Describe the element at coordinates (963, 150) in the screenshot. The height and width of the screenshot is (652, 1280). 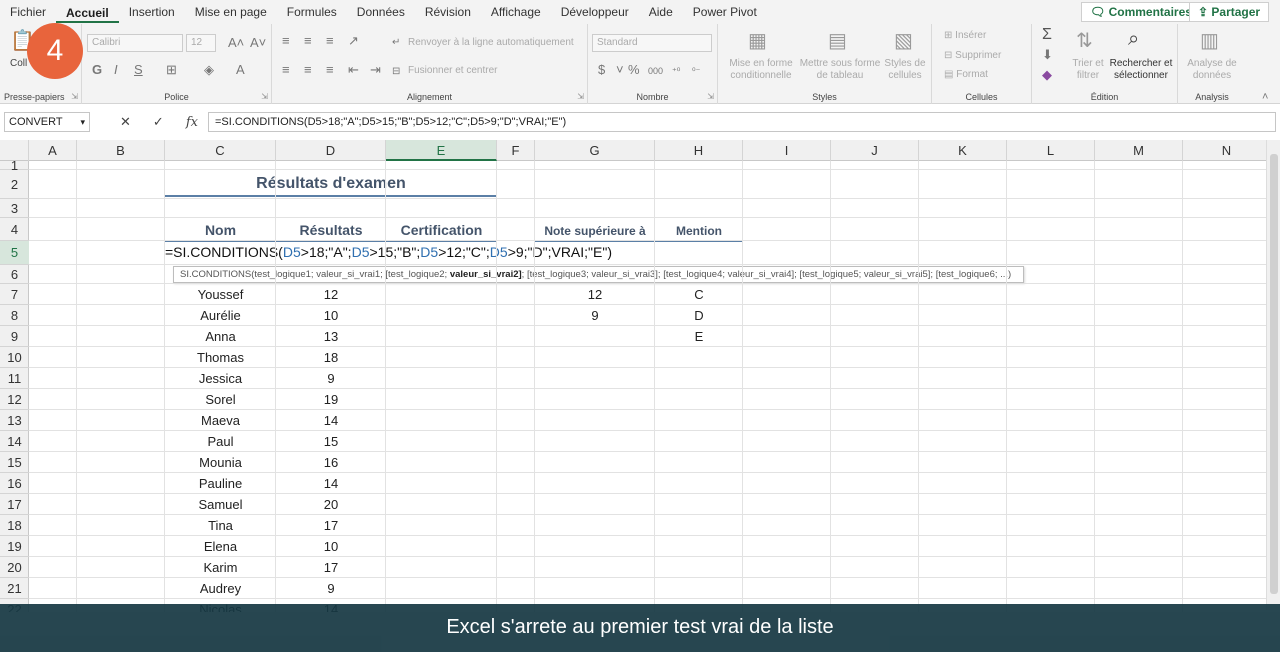
I see `column-header-k: K` at that location.